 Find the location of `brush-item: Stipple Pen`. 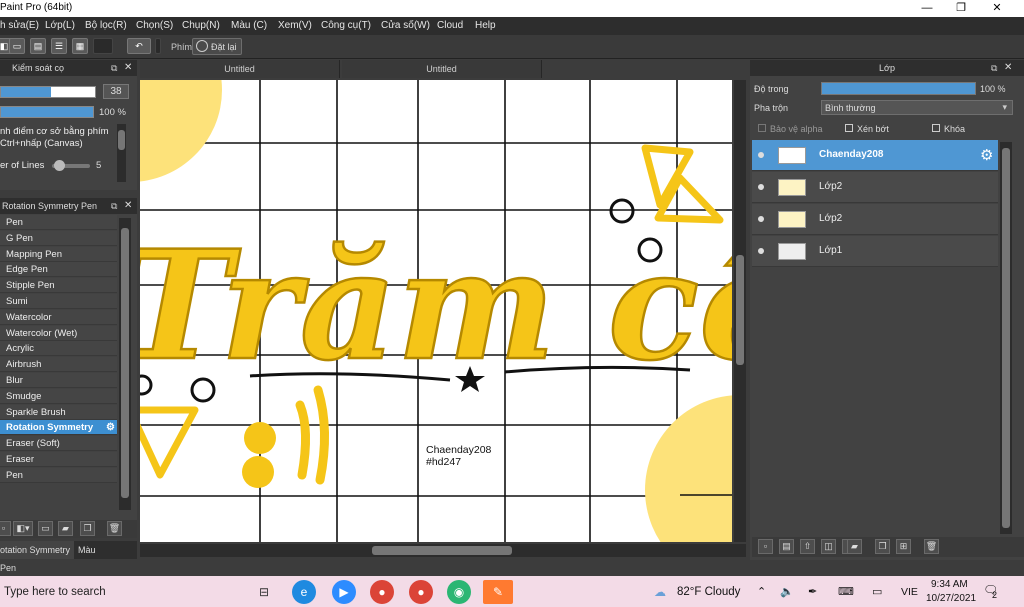

brush-item: Stipple Pen is located at coordinates (58, 286).